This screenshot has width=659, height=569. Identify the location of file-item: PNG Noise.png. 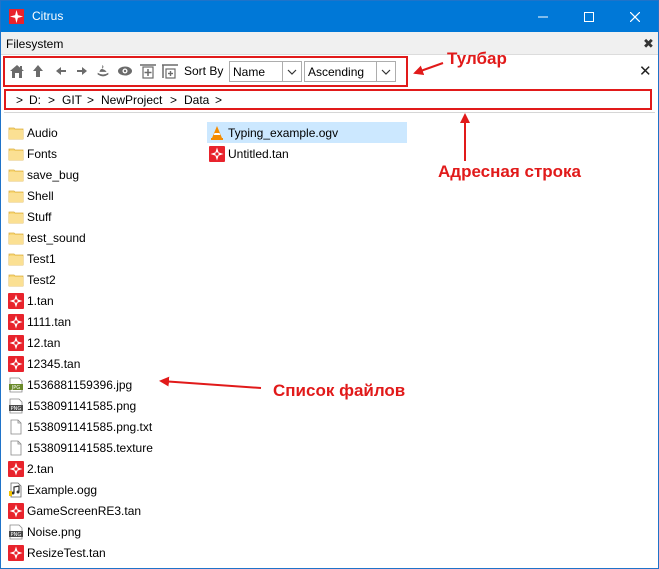
(44, 531).